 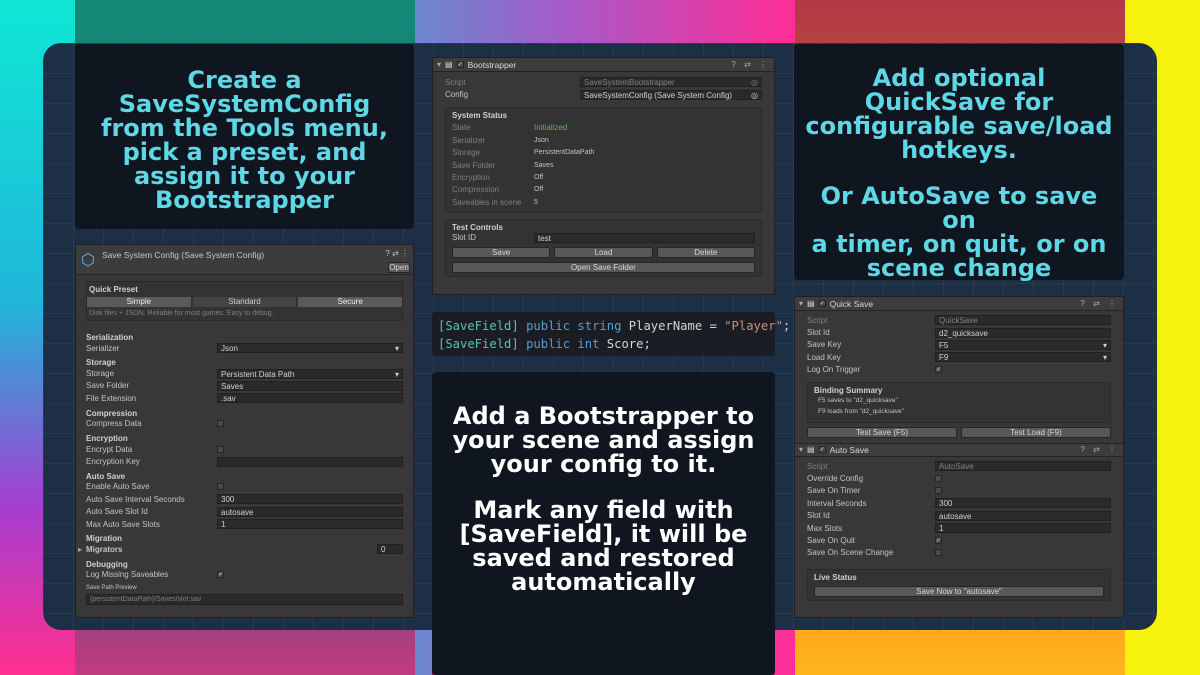 What do you see at coordinates (476, 190) in the screenshot?
I see `status-label: Compression` at bounding box center [476, 190].